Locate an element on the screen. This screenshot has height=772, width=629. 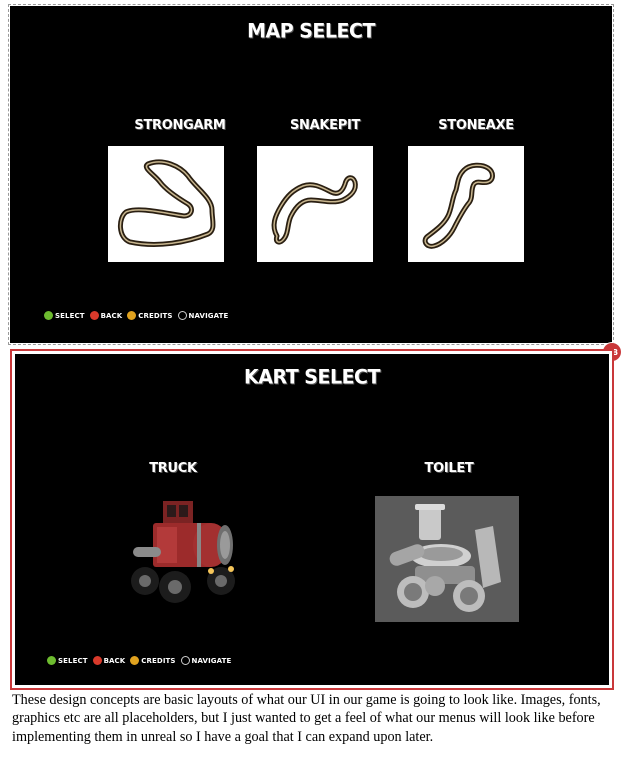
kart-select-title: KART SELECT is located at coordinates (312, 377).